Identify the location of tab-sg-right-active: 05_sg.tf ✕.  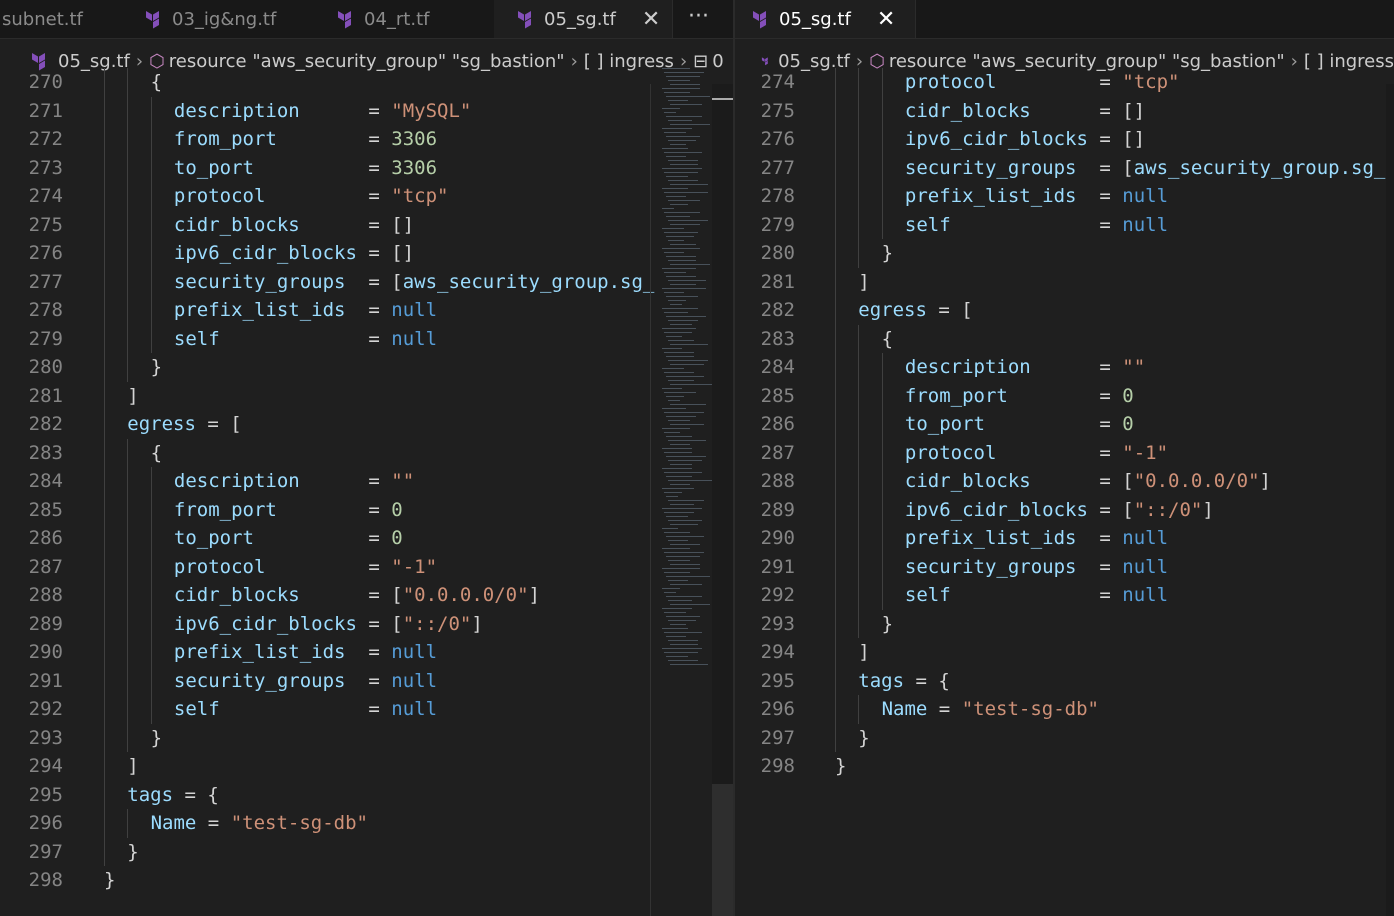
(825, 19).